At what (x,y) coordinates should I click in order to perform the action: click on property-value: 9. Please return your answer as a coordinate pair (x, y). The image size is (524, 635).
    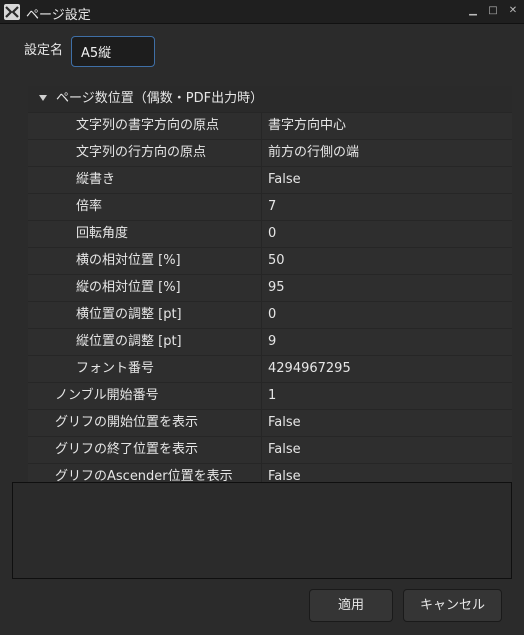
    Looking at the image, I should click on (272, 342).